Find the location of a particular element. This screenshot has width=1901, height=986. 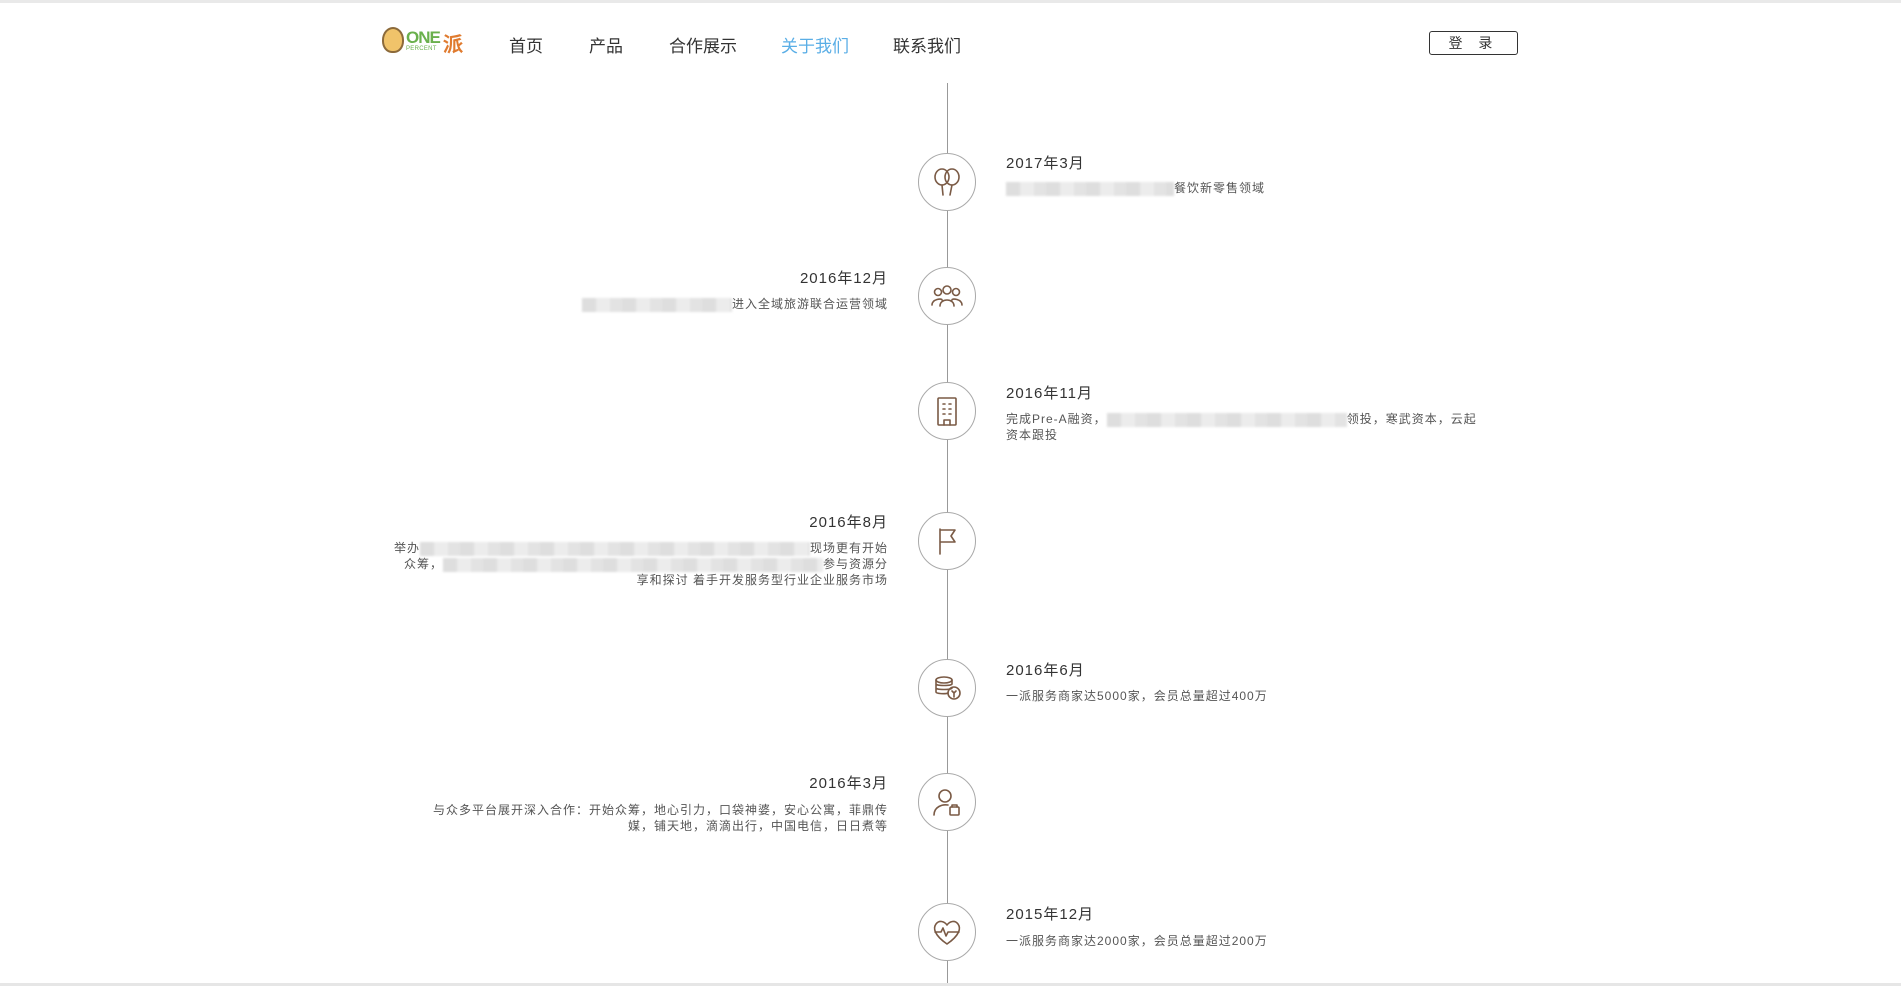

entry-date: 2017年3月 is located at coordinates (1045, 163).